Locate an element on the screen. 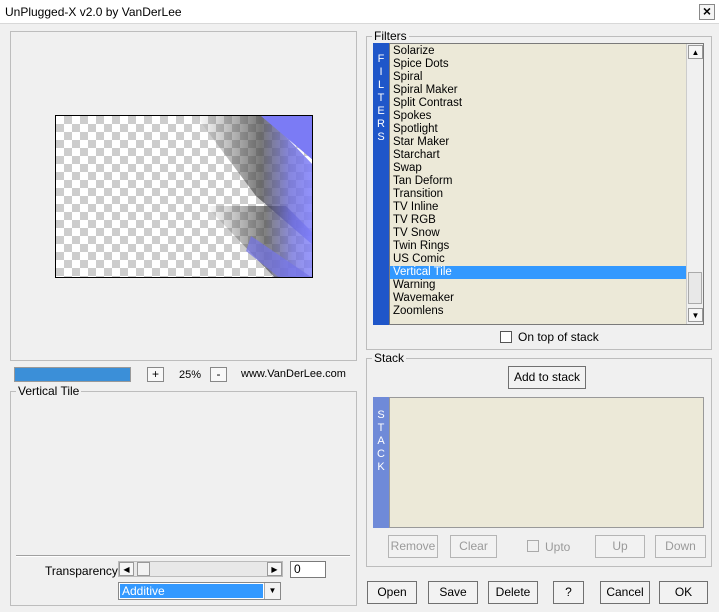 This screenshot has width=719, height=612. side-letter: F is located at coordinates (381, 59).